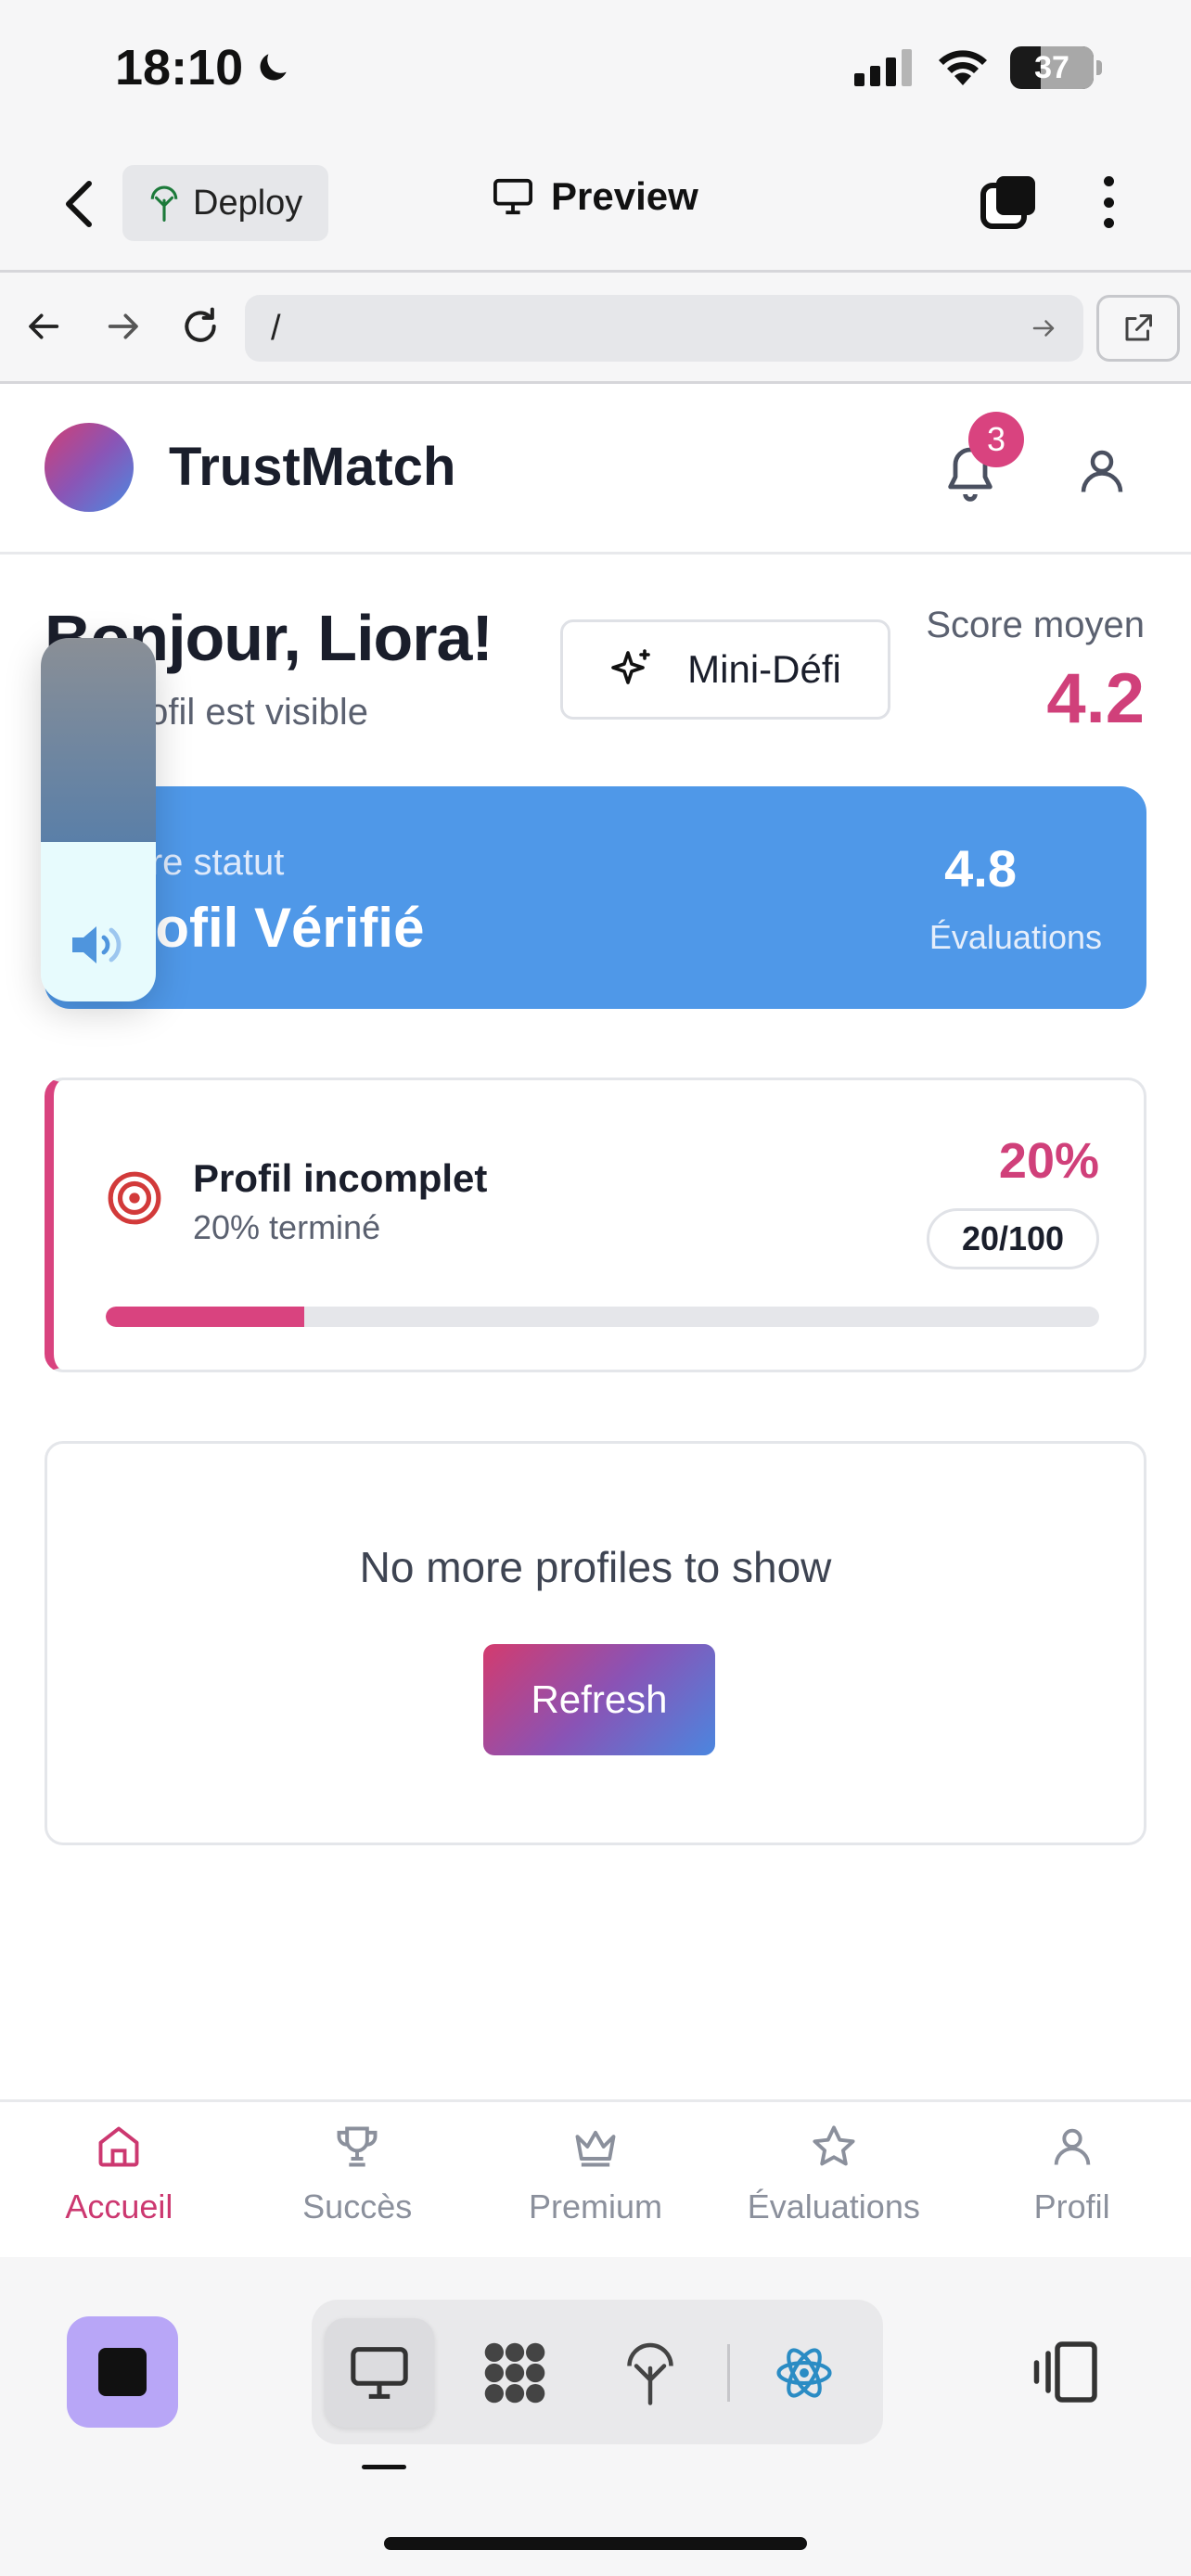  I want to click on react-icon, so click(804, 2373).